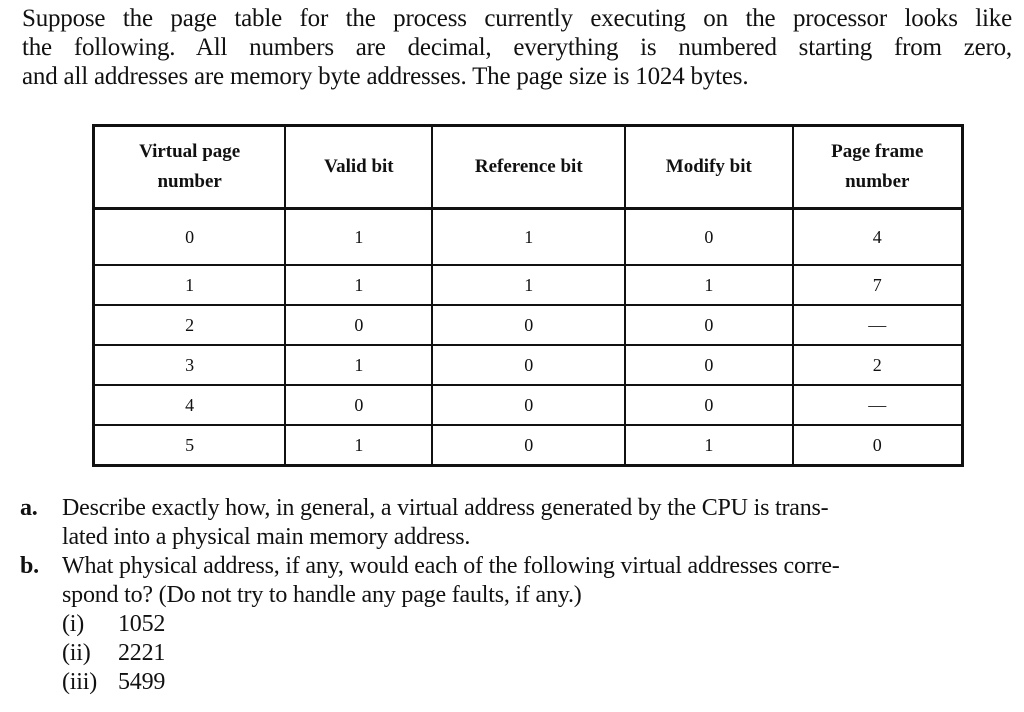  What do you see at coordinates (142, 682) in the screenshot?
I see `subitem-value: 5499` at bounding box center [142, 682].